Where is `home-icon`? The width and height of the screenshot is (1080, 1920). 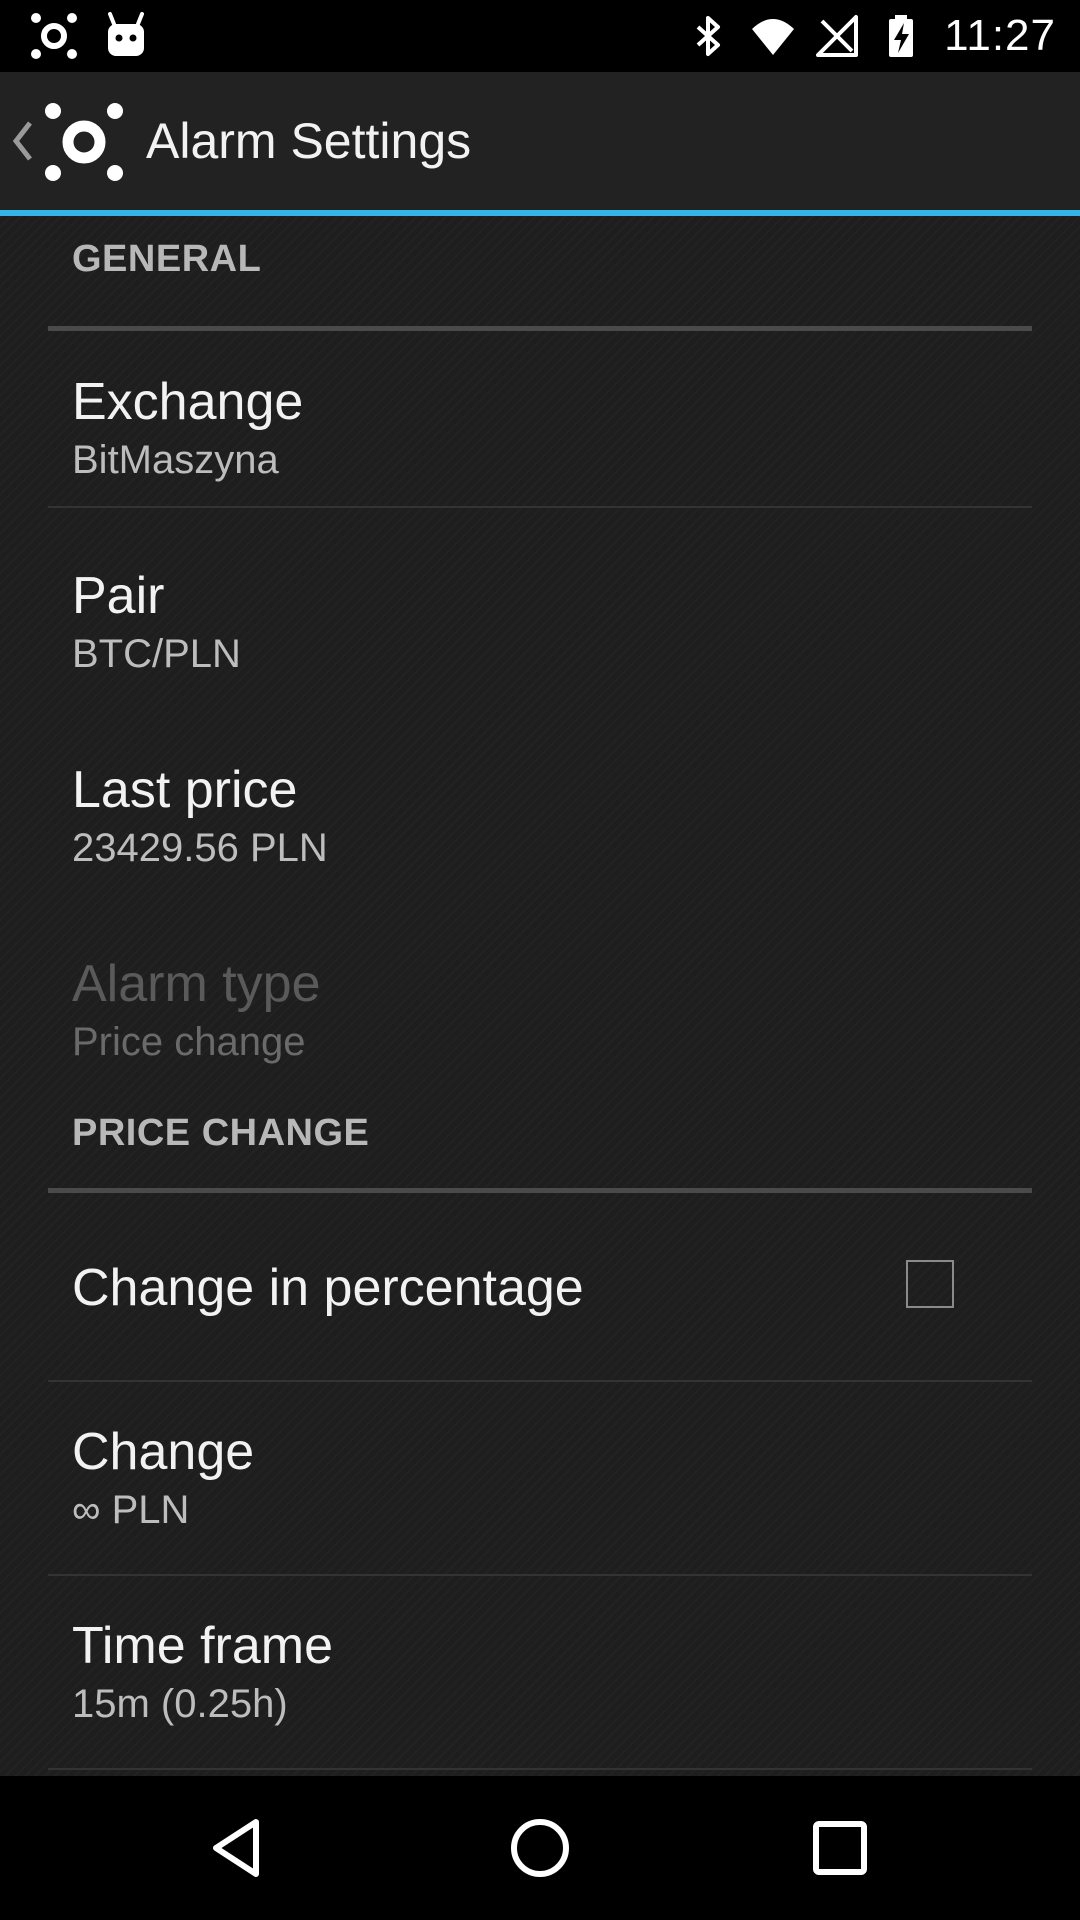
home-icon is located at coordinates (540, 1848).